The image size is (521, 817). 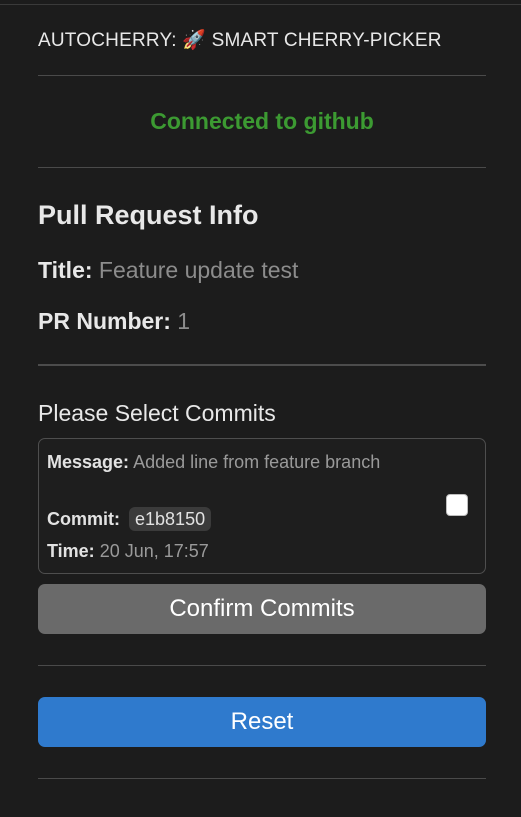 I want to click on commit-time-label: Time:, so click(x=71, y=551).